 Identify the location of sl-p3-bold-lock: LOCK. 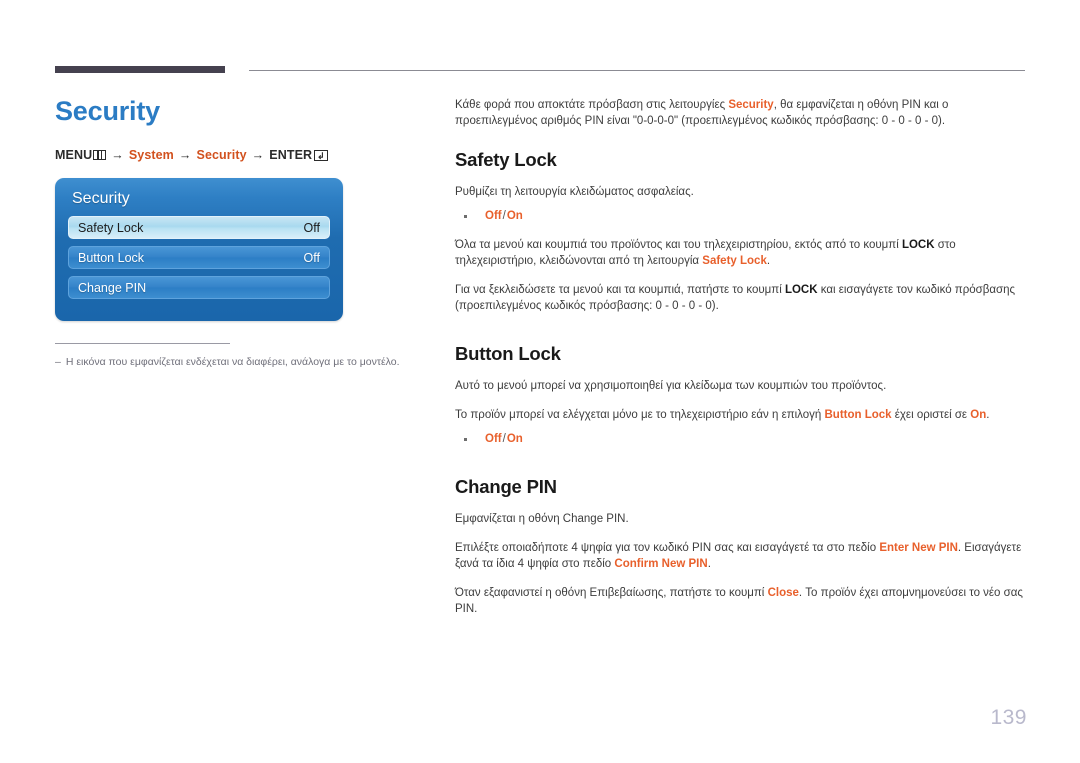
(801, 290).